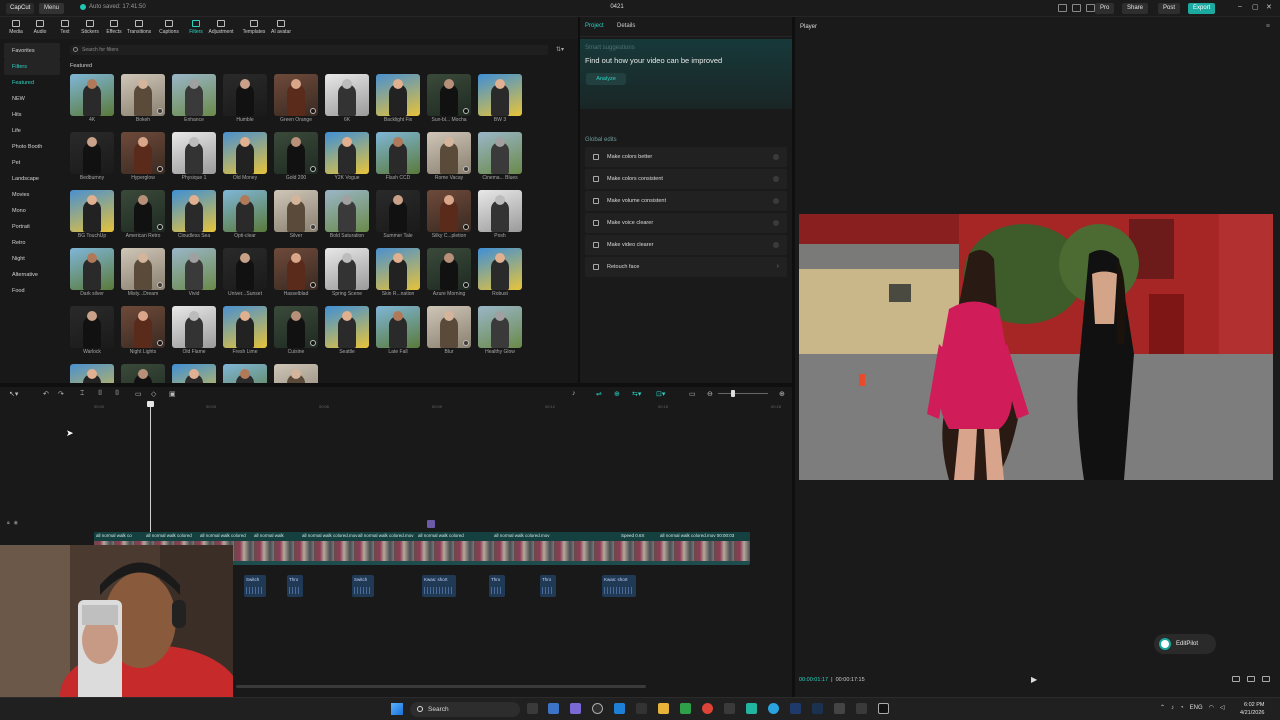 This screenshot has height=720, width=1280. I want to click on sidebar-item-night: Night, so click(32, 259).